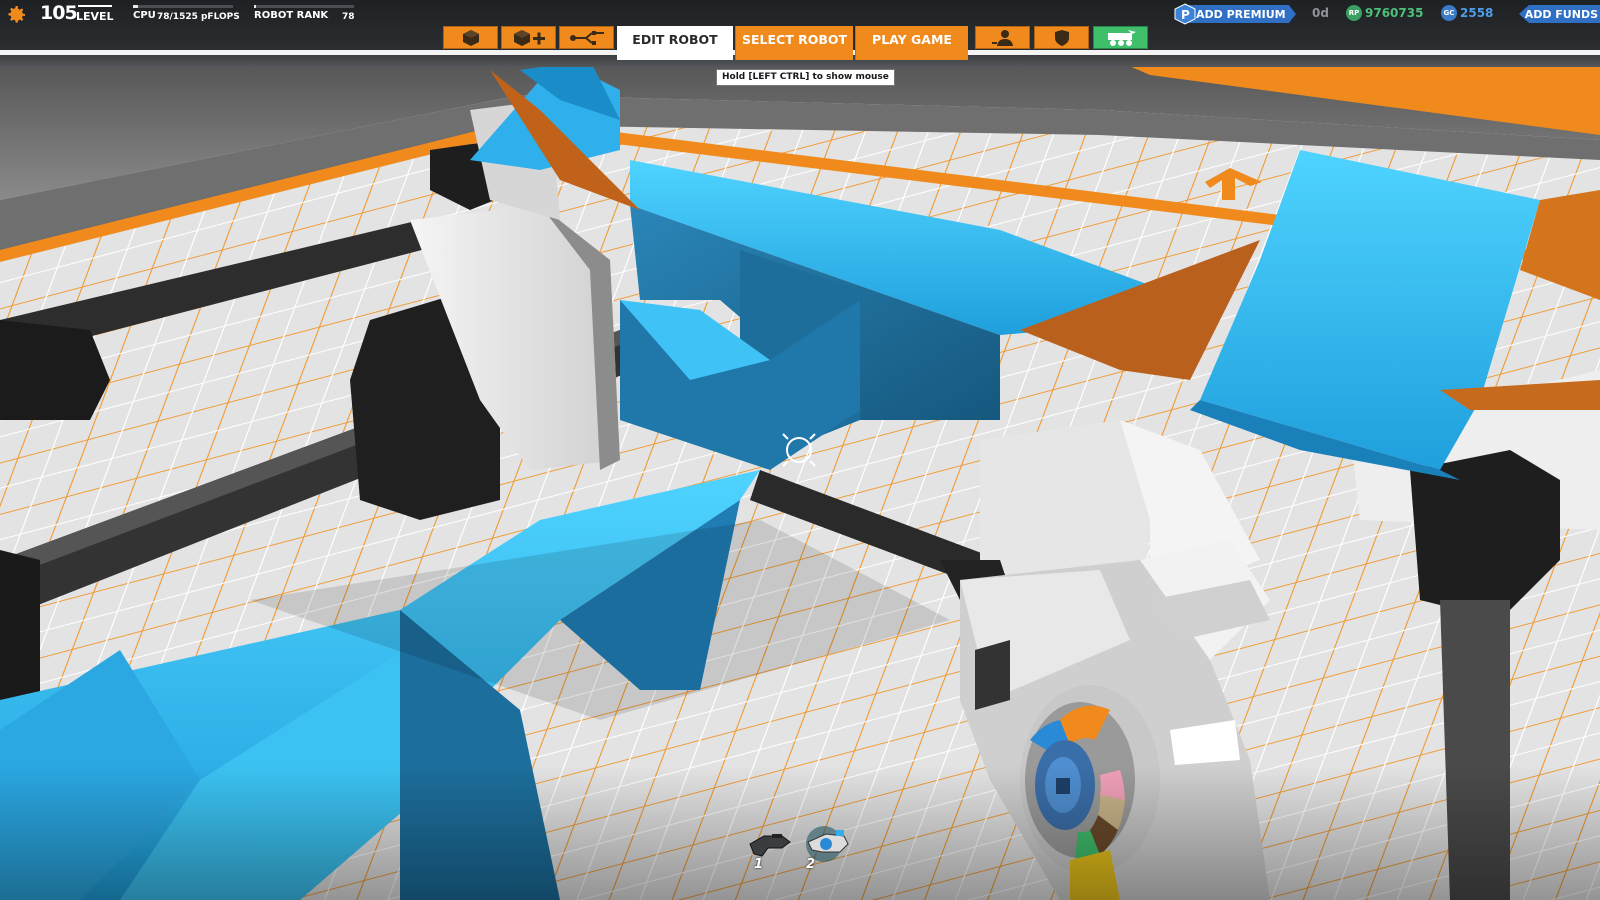  I want to click on cube-add-icon, so click(529, 37).